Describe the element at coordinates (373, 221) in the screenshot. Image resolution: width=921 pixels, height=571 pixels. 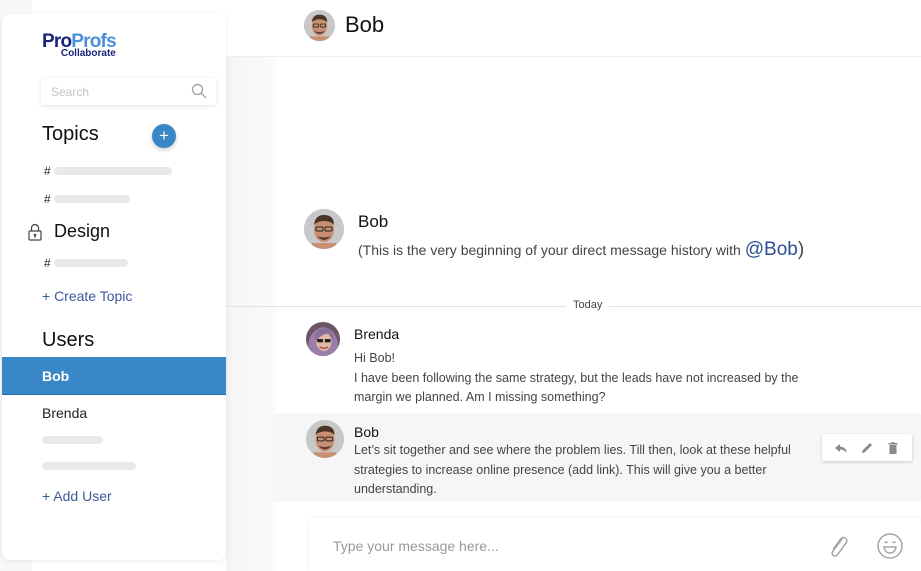
I see `intro-name: Bob` at that location.